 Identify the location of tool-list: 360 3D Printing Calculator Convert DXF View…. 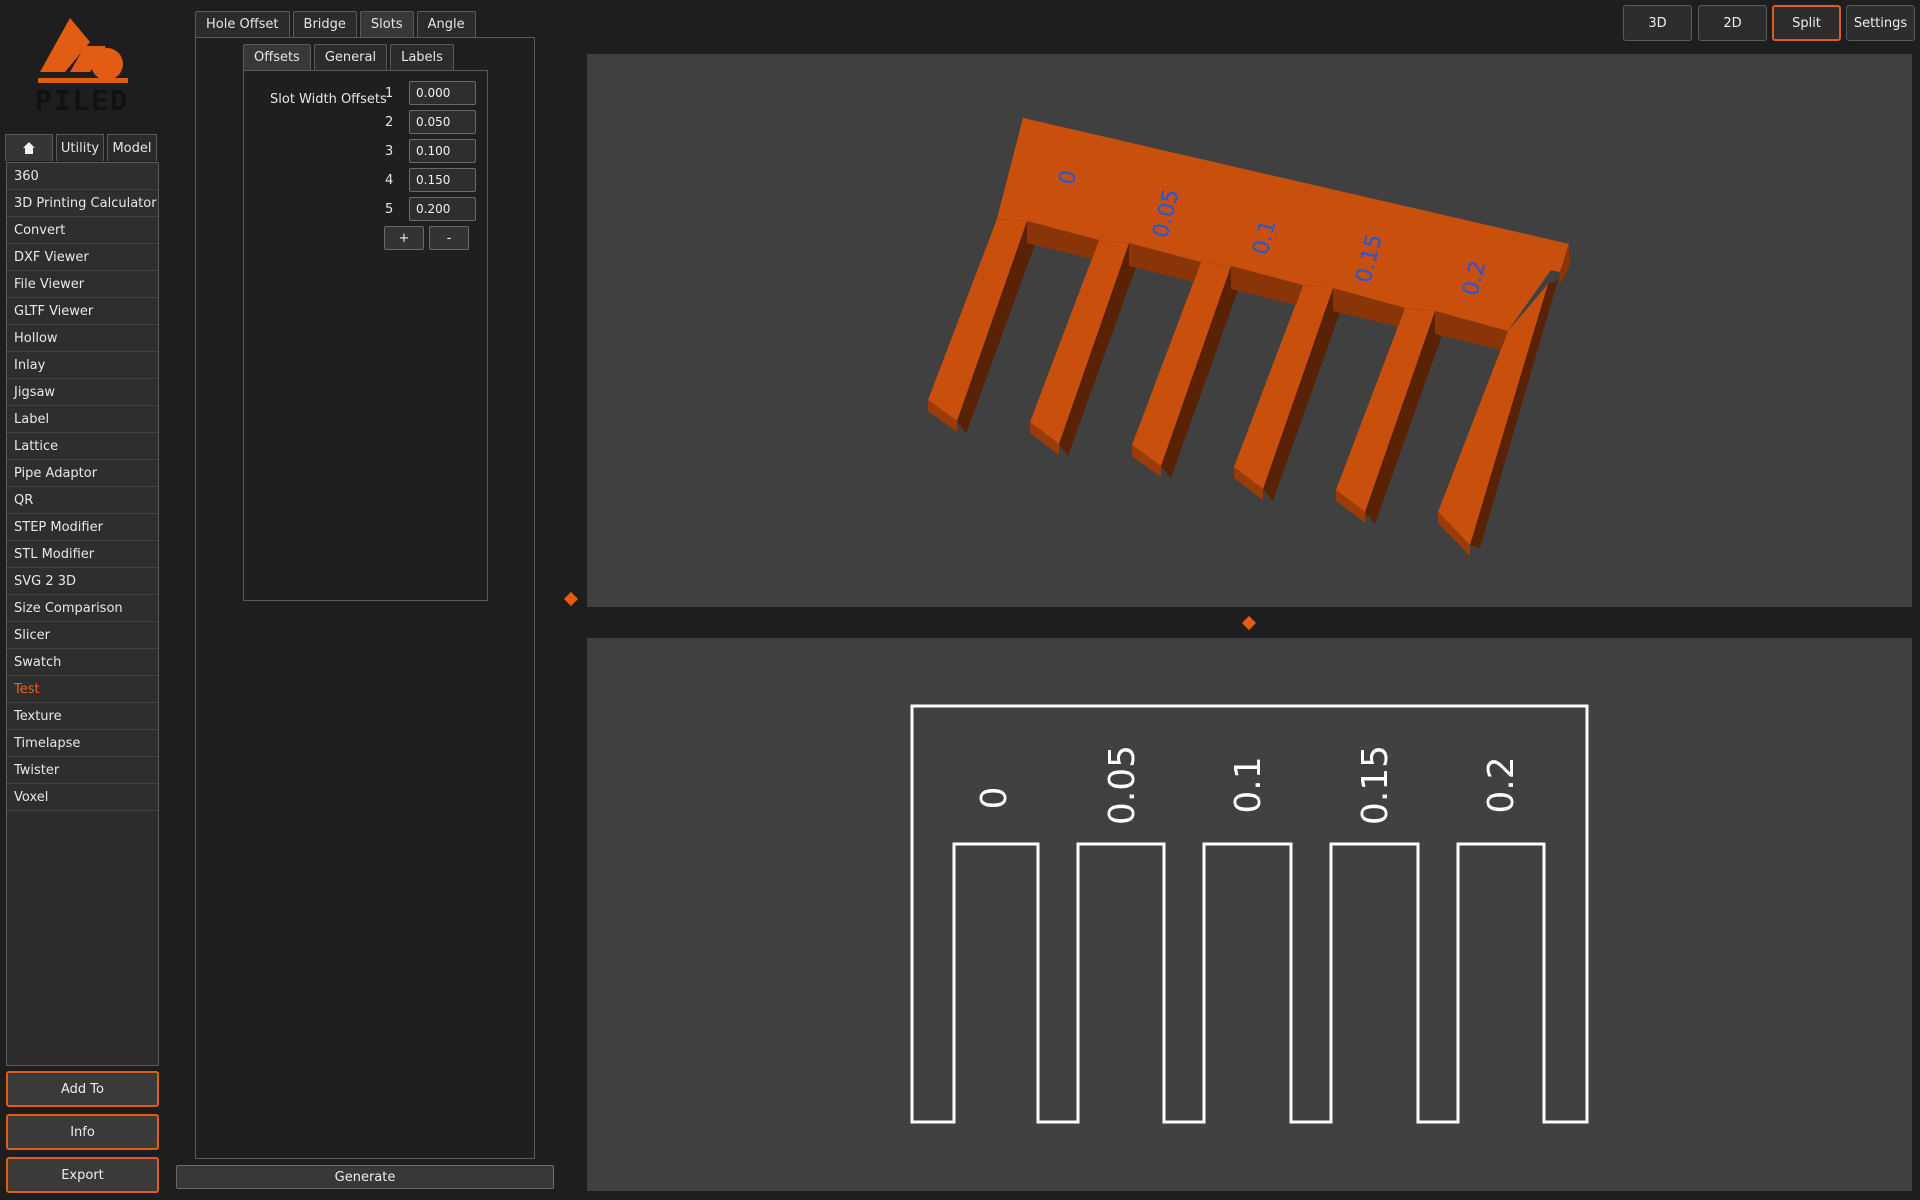
(82, 614).